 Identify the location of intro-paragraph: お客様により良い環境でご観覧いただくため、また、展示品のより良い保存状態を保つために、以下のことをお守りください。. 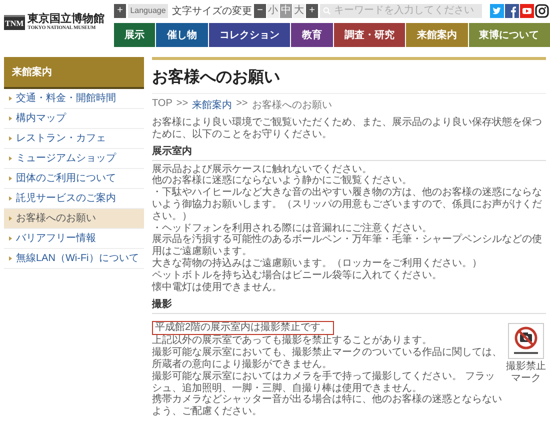
(347, 129).